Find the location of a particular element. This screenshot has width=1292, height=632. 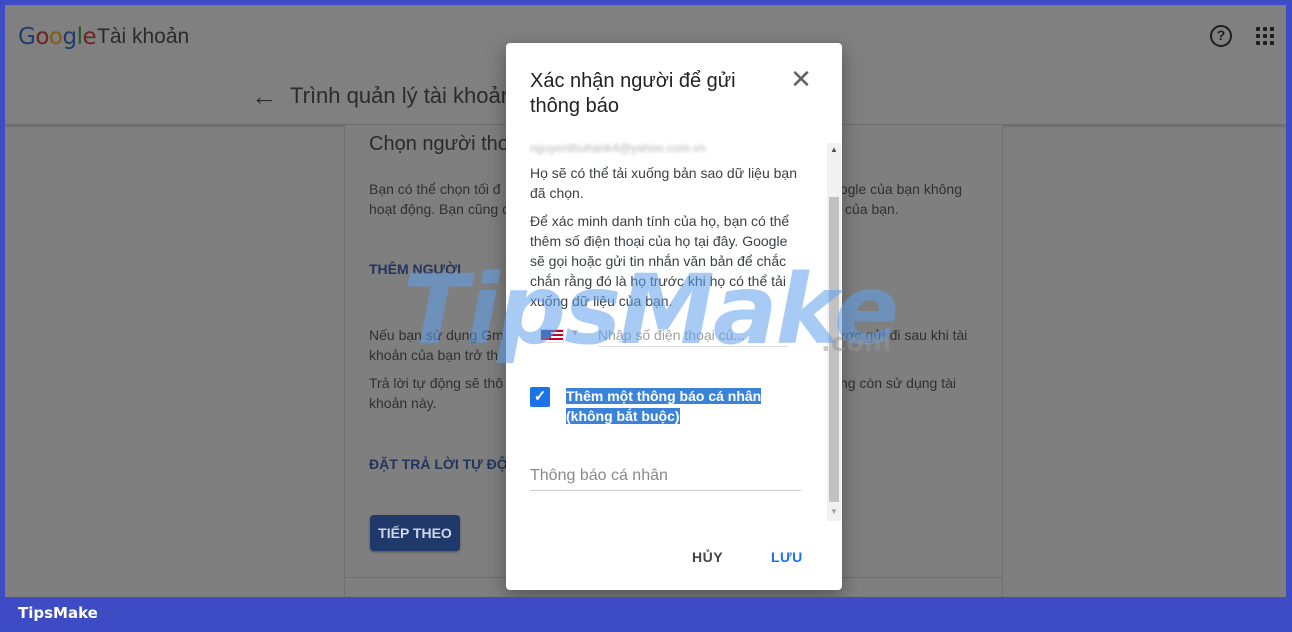

dialog-scrollbar: ▲ ▼ is located at coordinates (834, 332).